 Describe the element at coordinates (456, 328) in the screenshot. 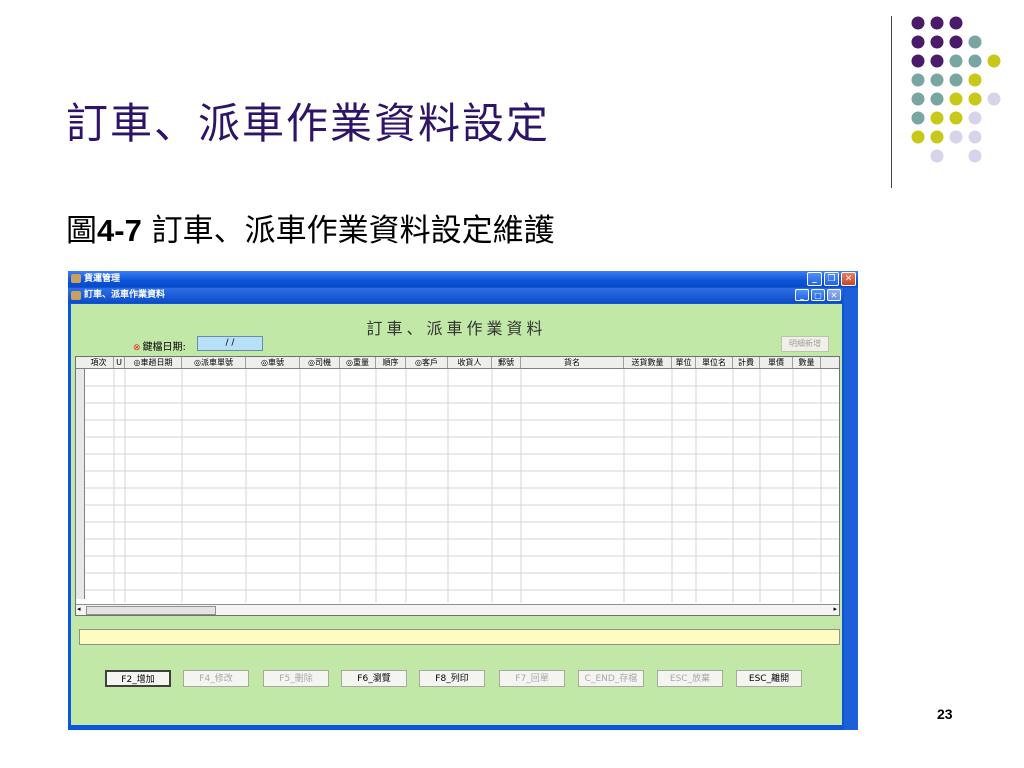

I see `form-title: 訂車、派車作業資料` at that location.